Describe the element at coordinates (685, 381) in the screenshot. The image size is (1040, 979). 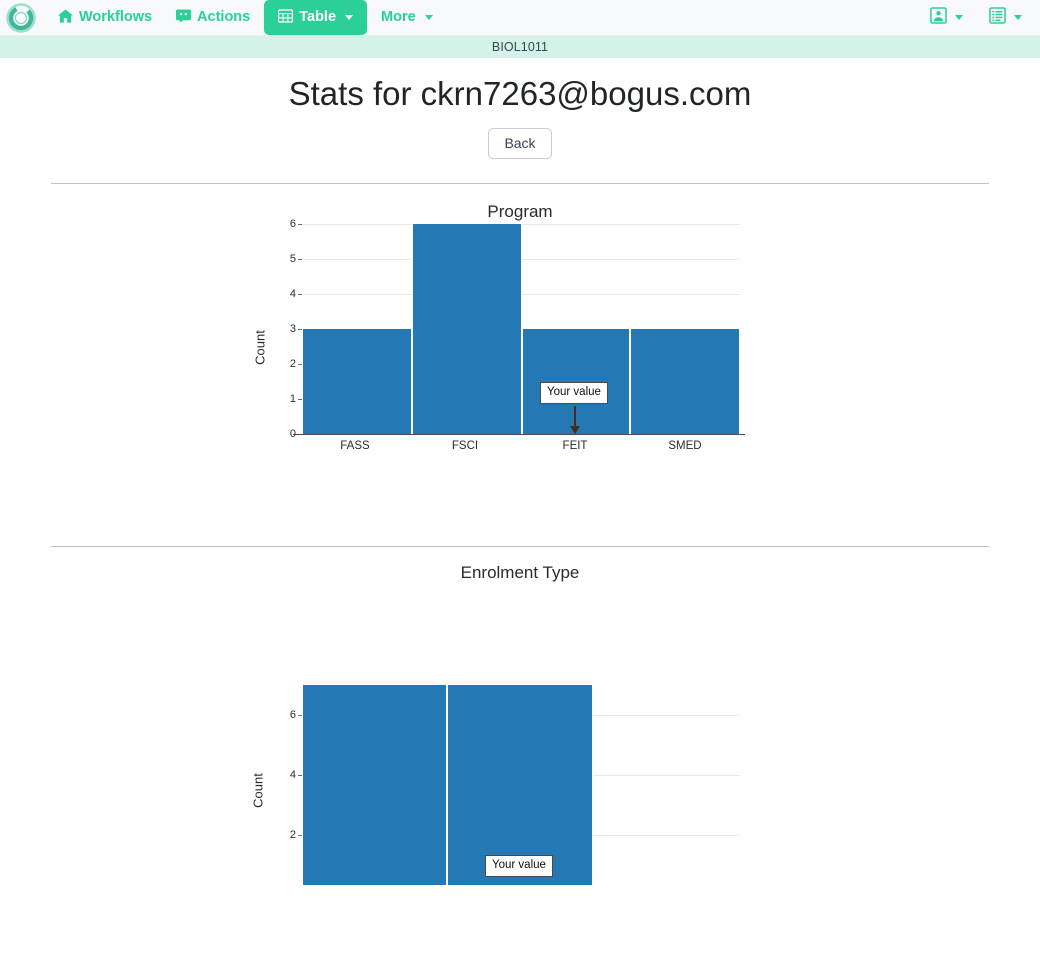
I see `bar-smed` at that location.